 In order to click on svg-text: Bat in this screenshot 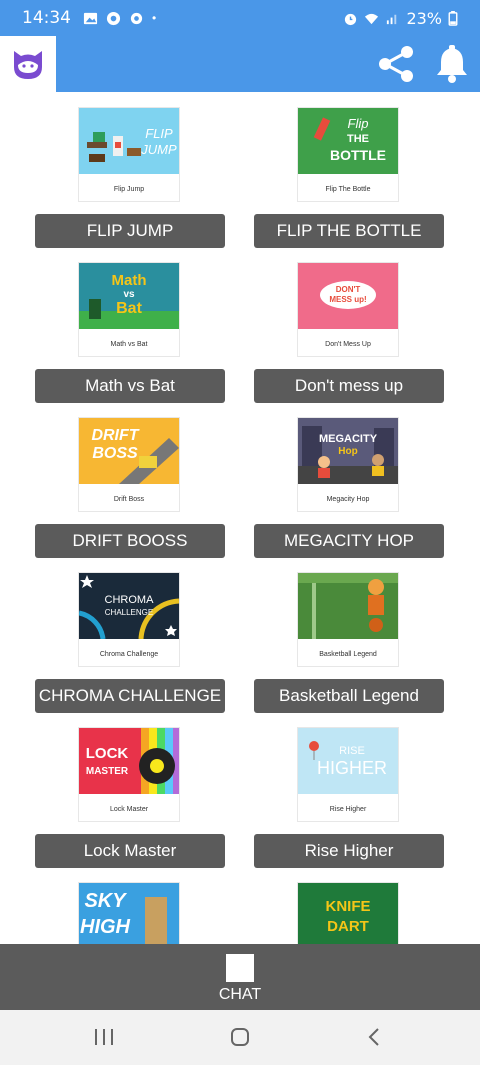, I will do `click(129, 308)`.